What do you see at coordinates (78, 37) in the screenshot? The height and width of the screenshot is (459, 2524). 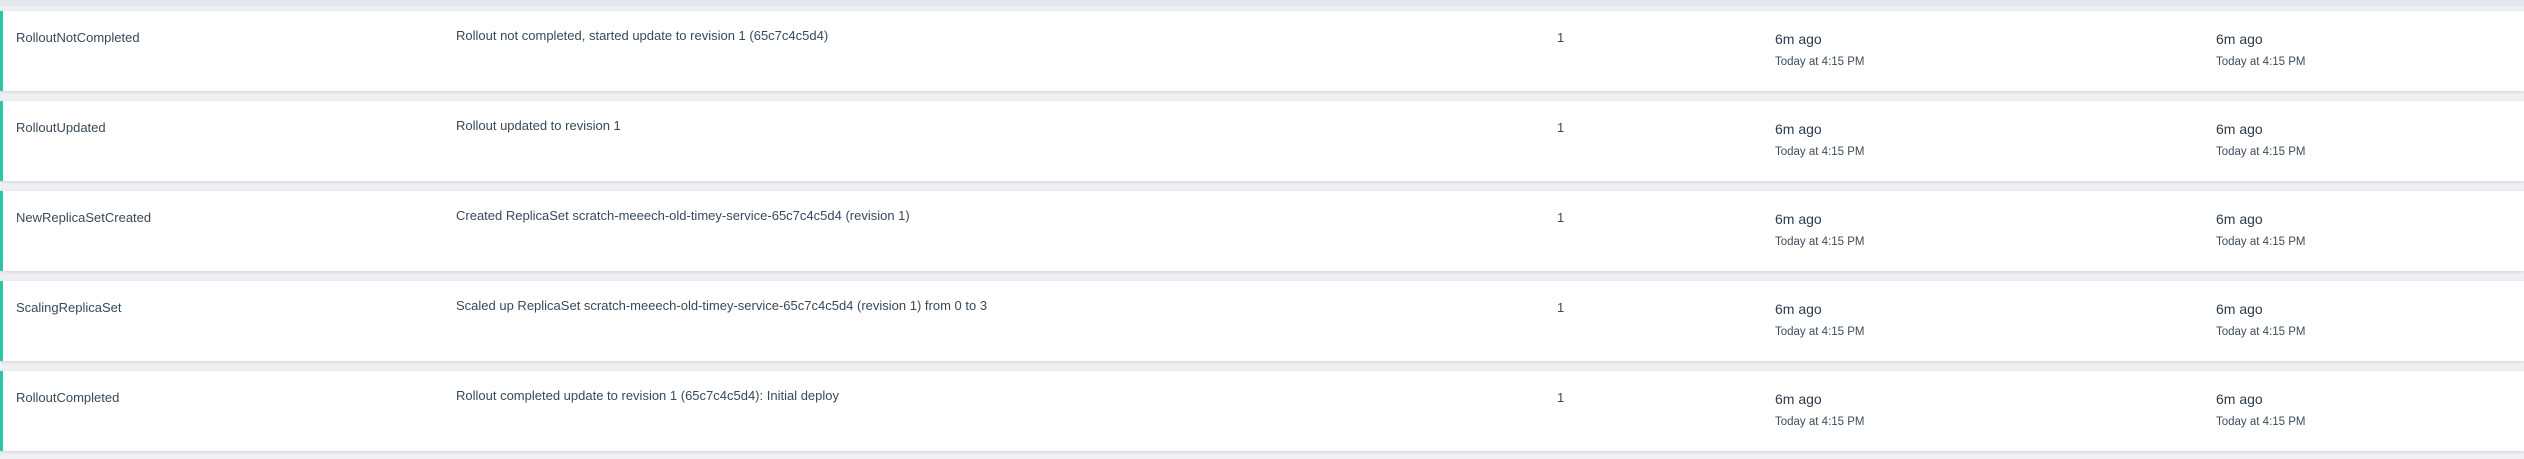 I see `event-reason: RolloutNotCompleted` at bounding box center [78, 37].